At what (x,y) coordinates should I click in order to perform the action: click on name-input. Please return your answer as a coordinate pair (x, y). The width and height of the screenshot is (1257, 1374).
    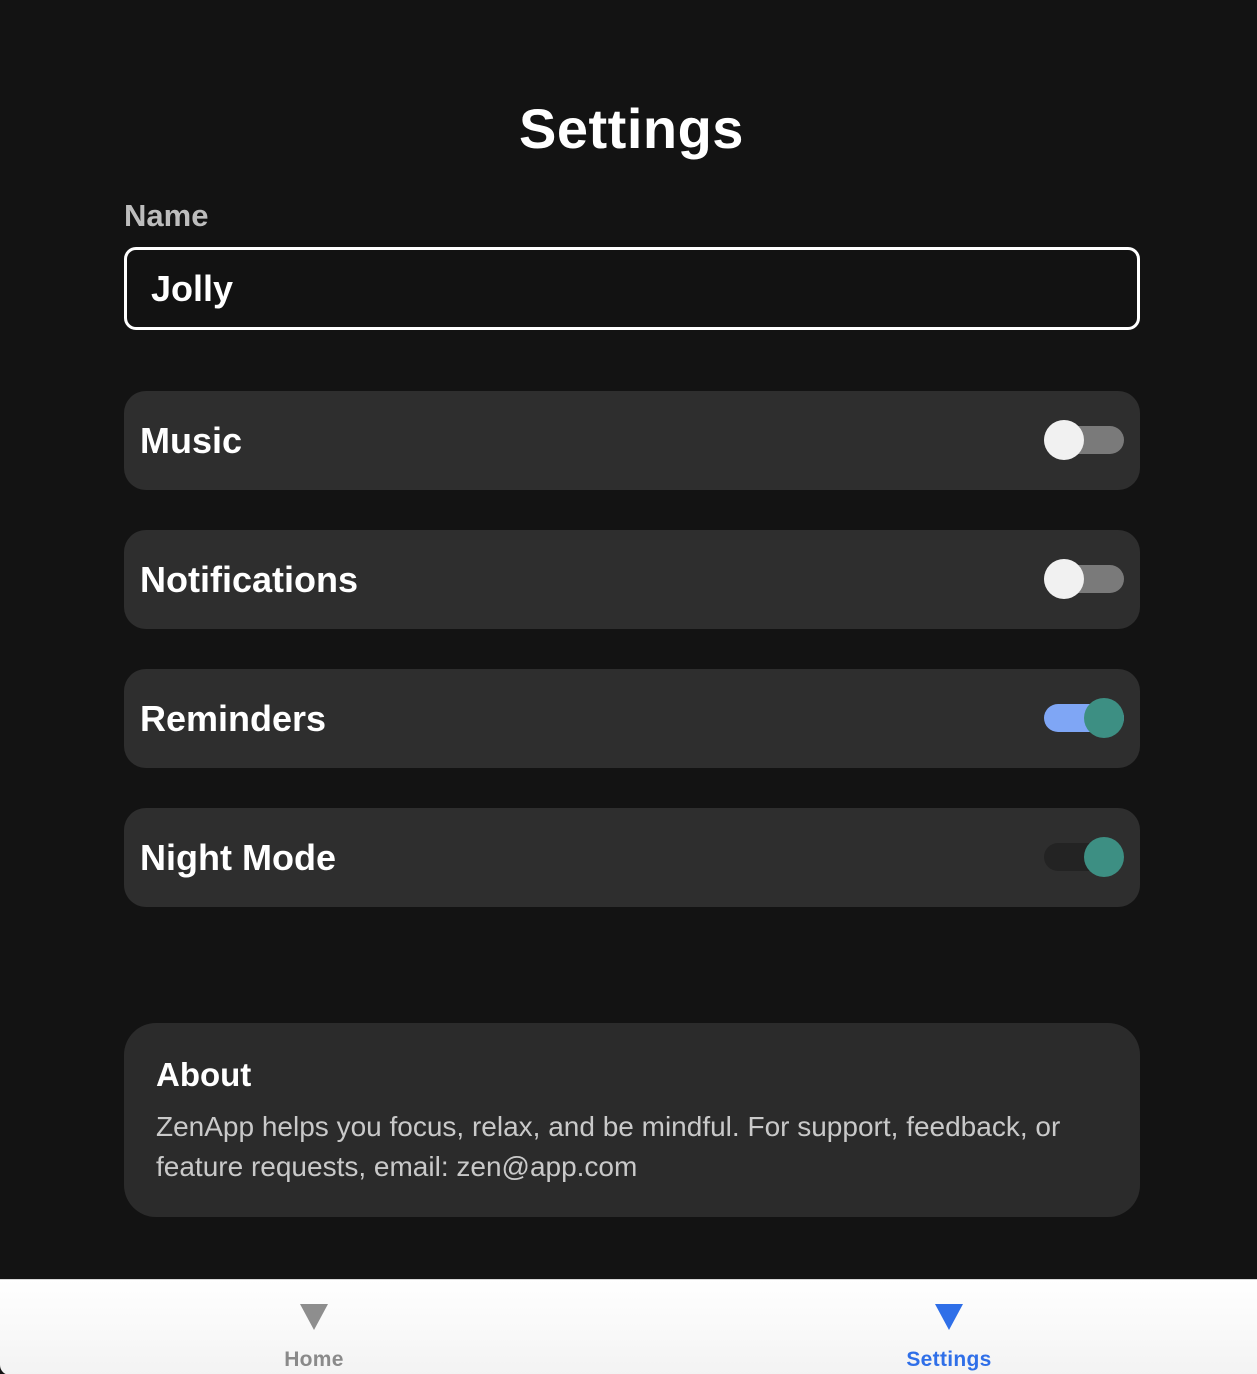
    Looking at the image, I should click on (632, 288).